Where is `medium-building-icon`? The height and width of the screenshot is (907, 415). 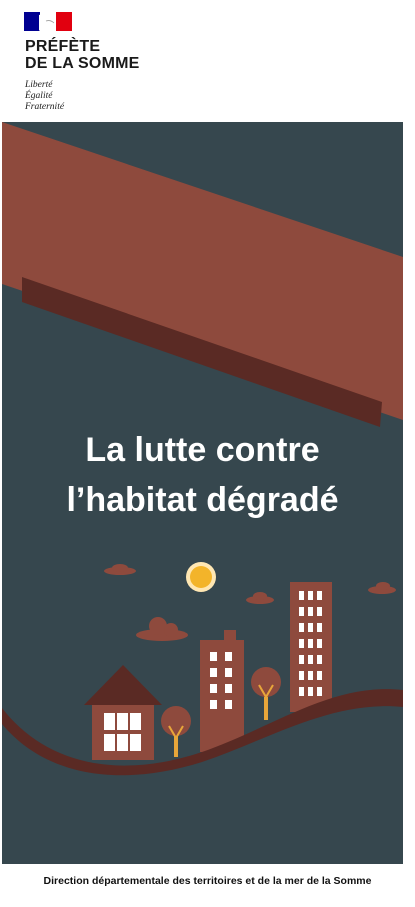
medium-building-icon is located at coordinates (222, 691).